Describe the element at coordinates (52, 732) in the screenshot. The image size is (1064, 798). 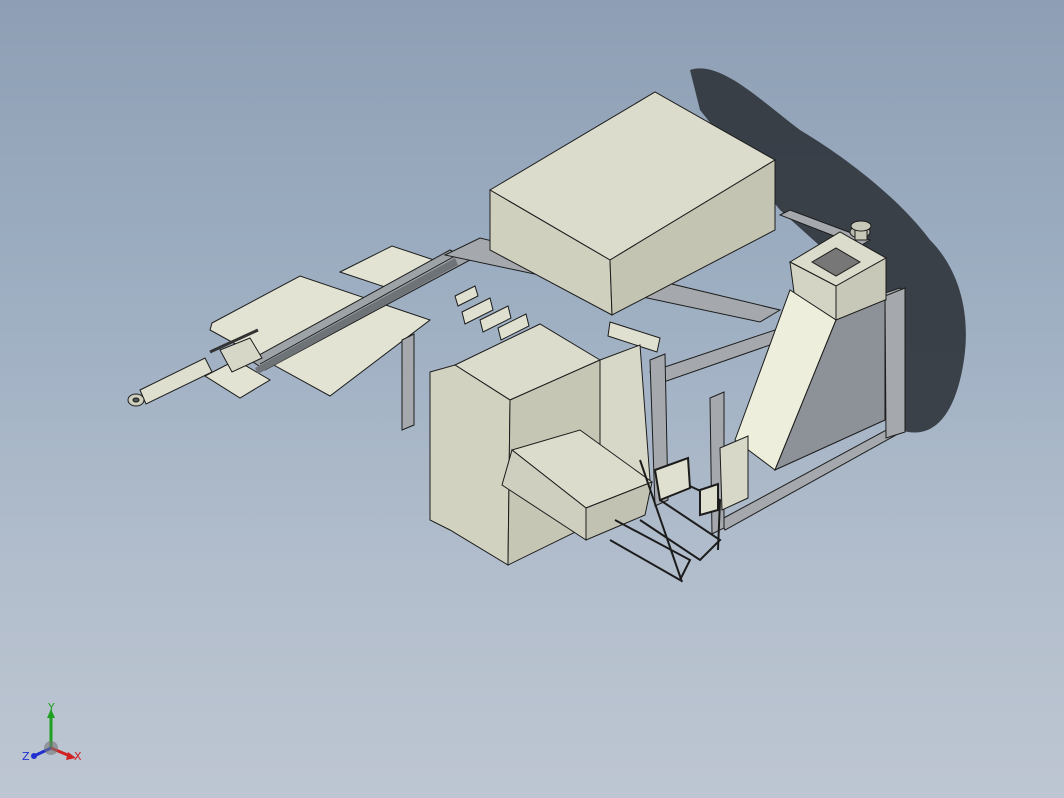
I see `orientation-triad: Y X Z` at that location.